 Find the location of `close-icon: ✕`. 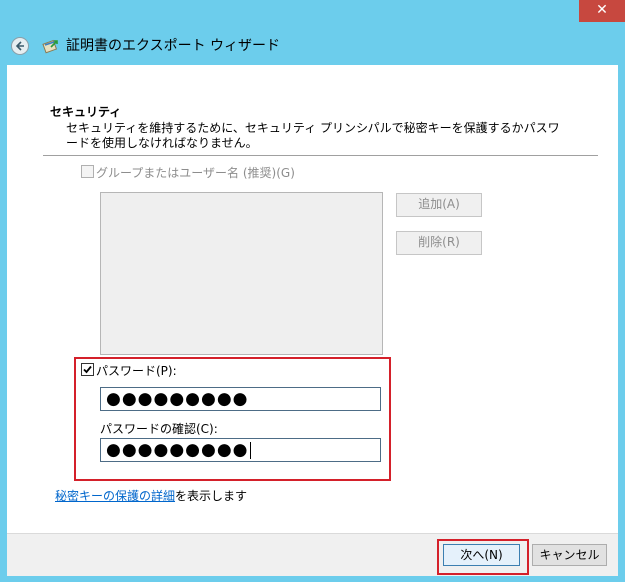

close-icon: ✕ is located at coordinates (602, 10).